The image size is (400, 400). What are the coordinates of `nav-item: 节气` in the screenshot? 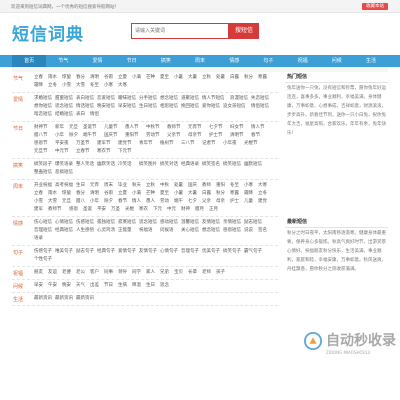 It's located at (63, 61).